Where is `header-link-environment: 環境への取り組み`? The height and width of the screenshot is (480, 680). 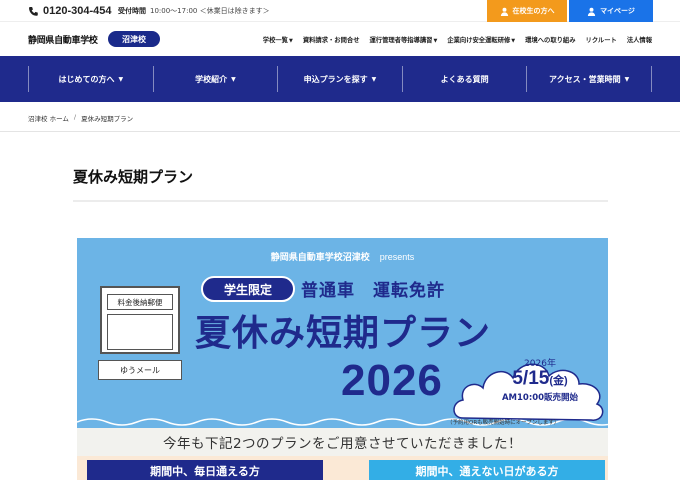 header-link-environment: 環境への取り組み is located at coordinates (550, 39).